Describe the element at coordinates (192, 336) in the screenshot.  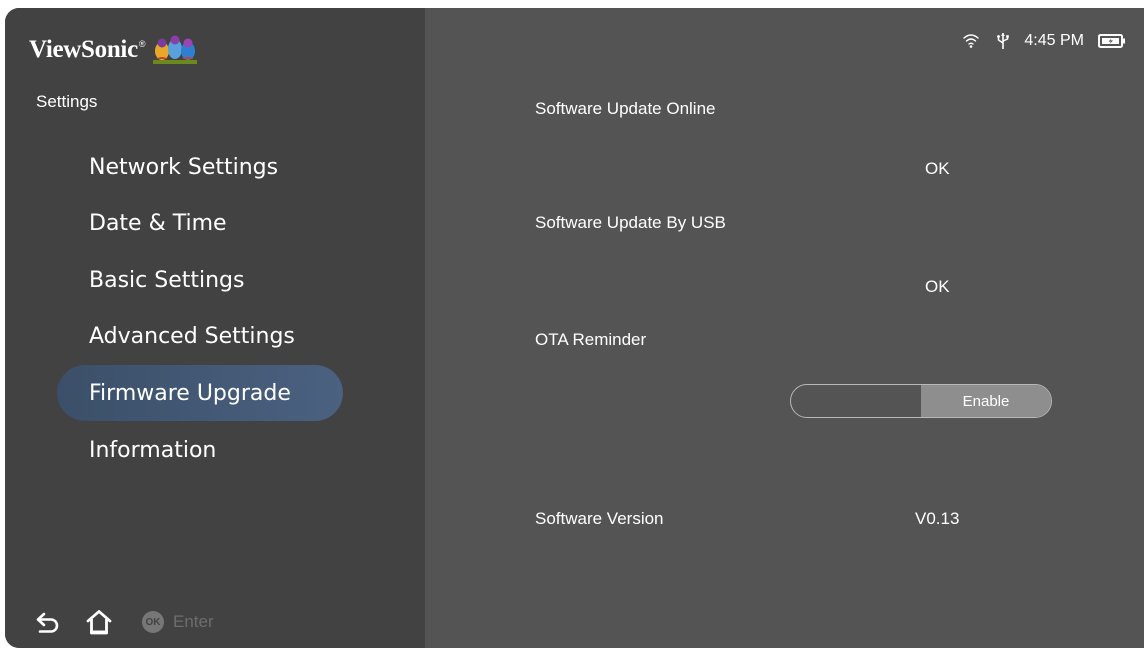
I see `sidebar-item-label: Advanced Settings` at that location.